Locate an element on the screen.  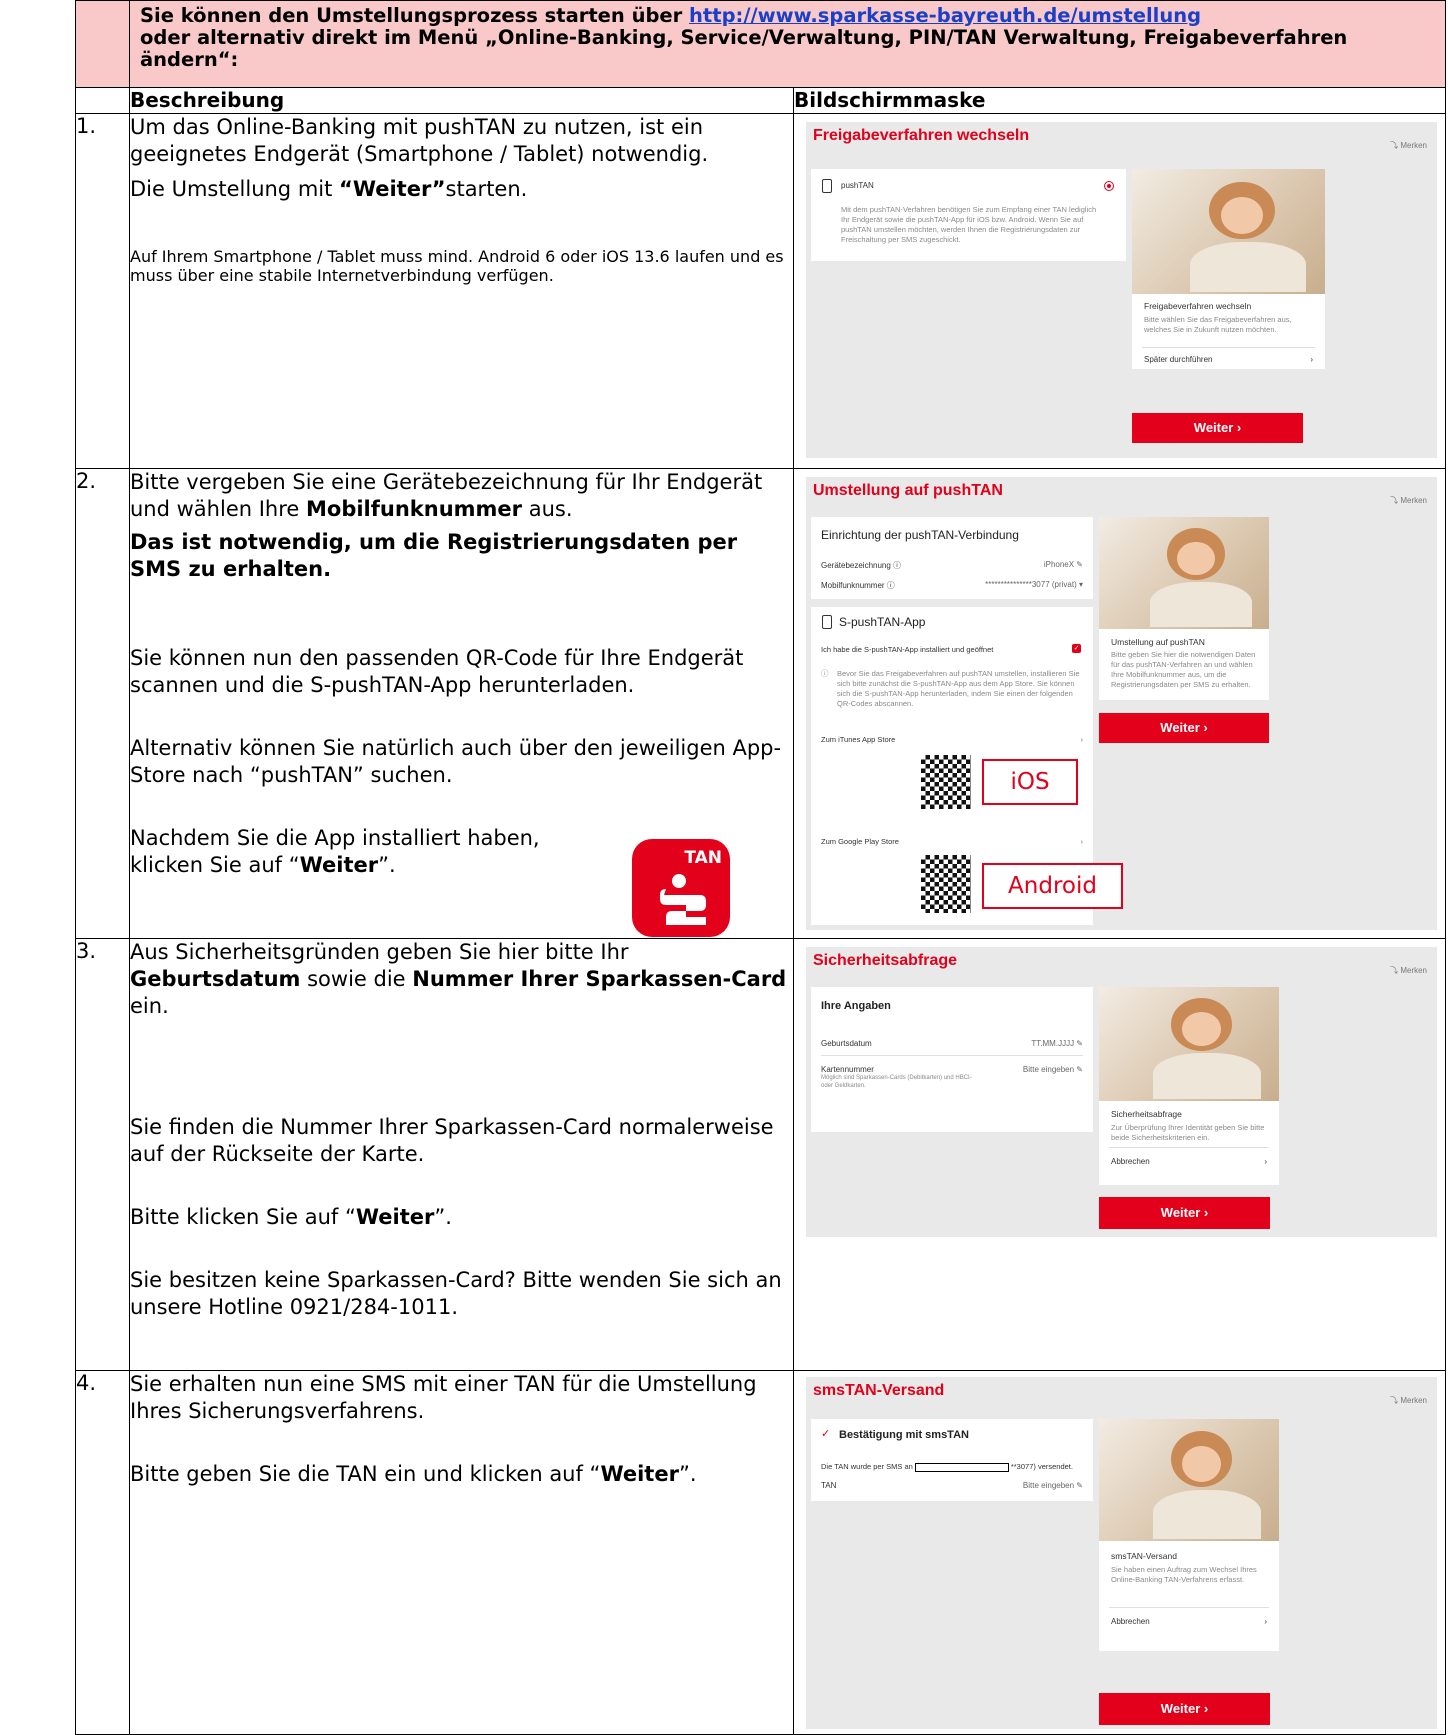
side-title: Umstellung auf pushTAN is located at coordinates (1158, 642).